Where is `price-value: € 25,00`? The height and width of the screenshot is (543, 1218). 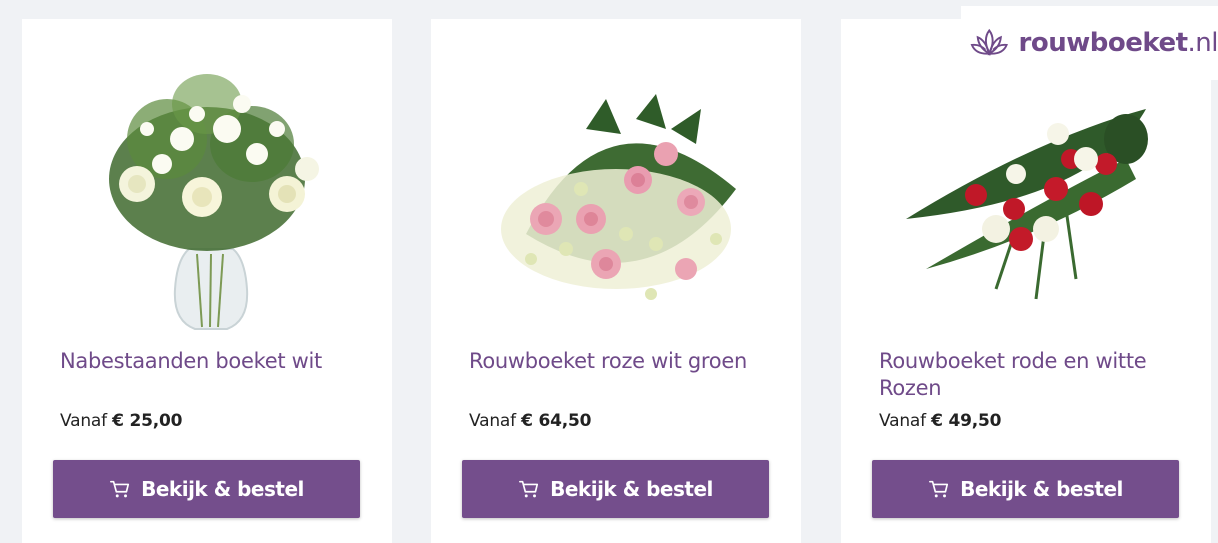 price-value: € 25,00 is located at coordinates (147, 421).